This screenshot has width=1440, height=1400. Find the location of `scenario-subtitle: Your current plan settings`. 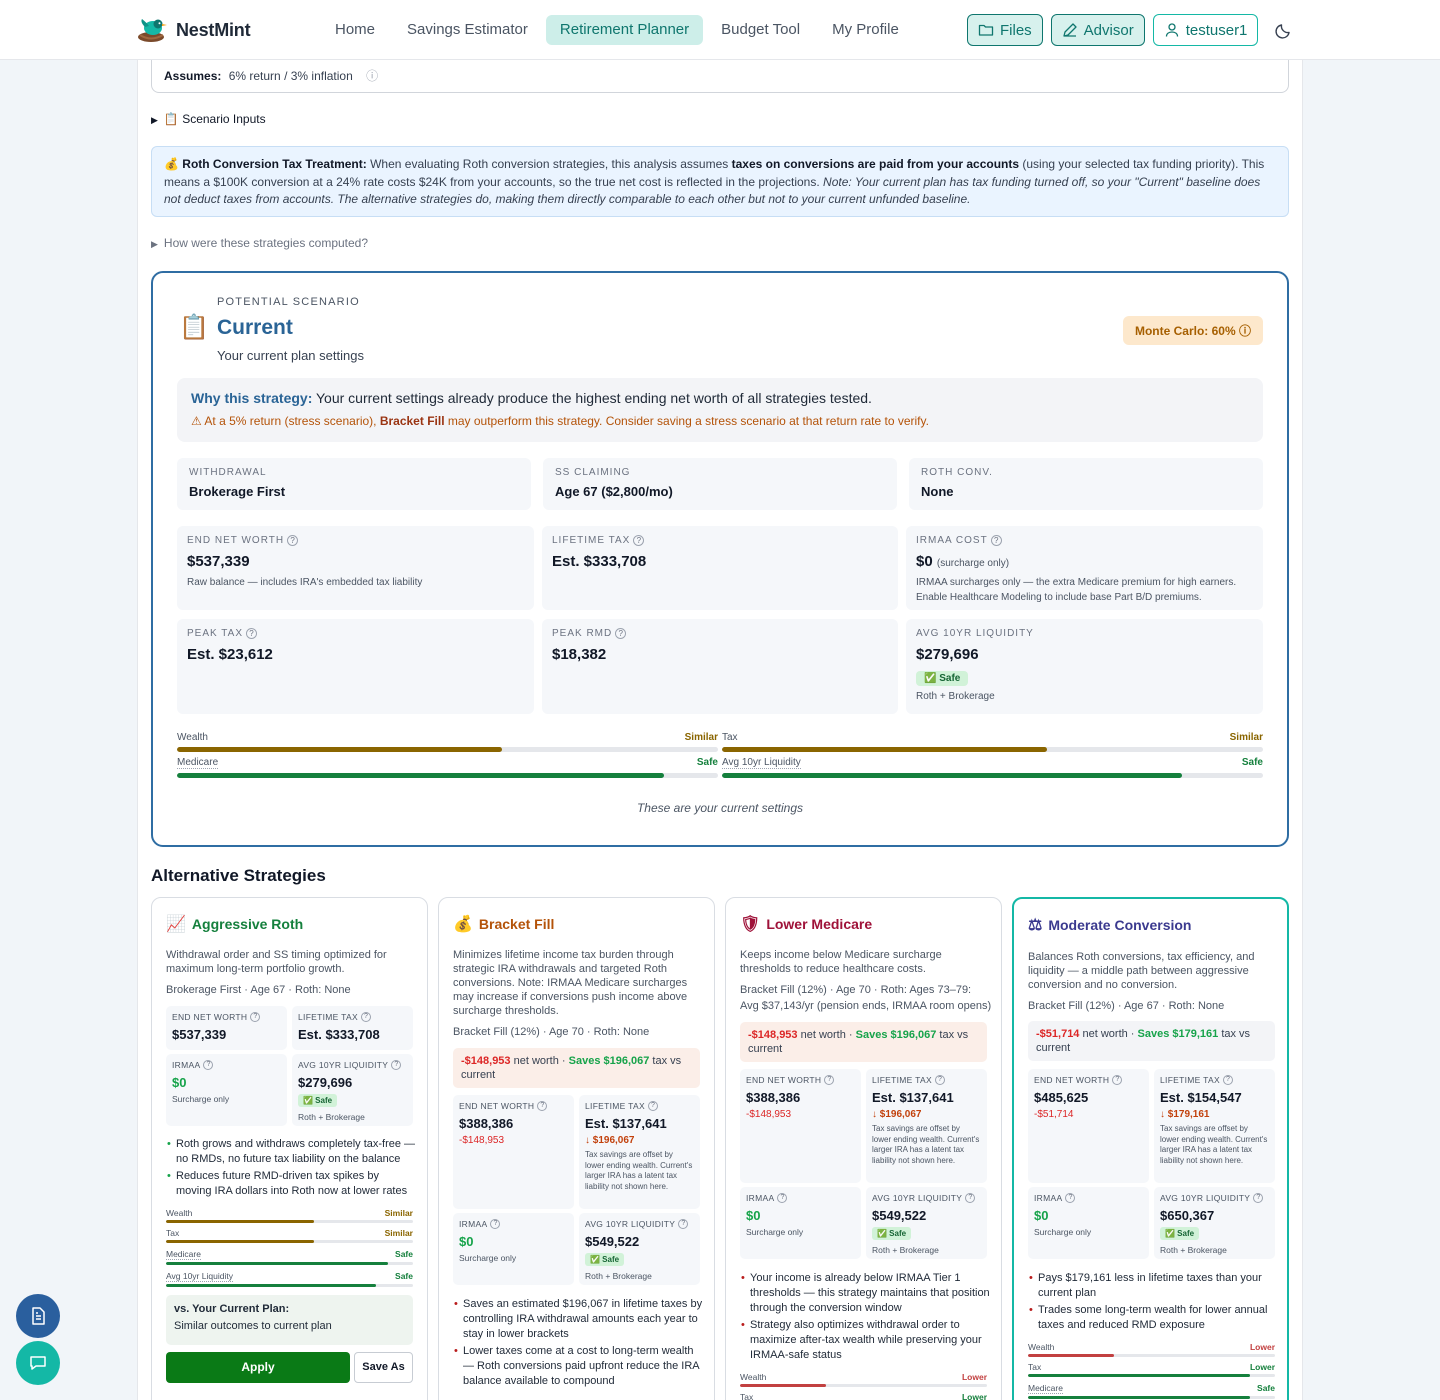

scenario-subtitle: Your current plan settings is located at coordinates (290, 355).